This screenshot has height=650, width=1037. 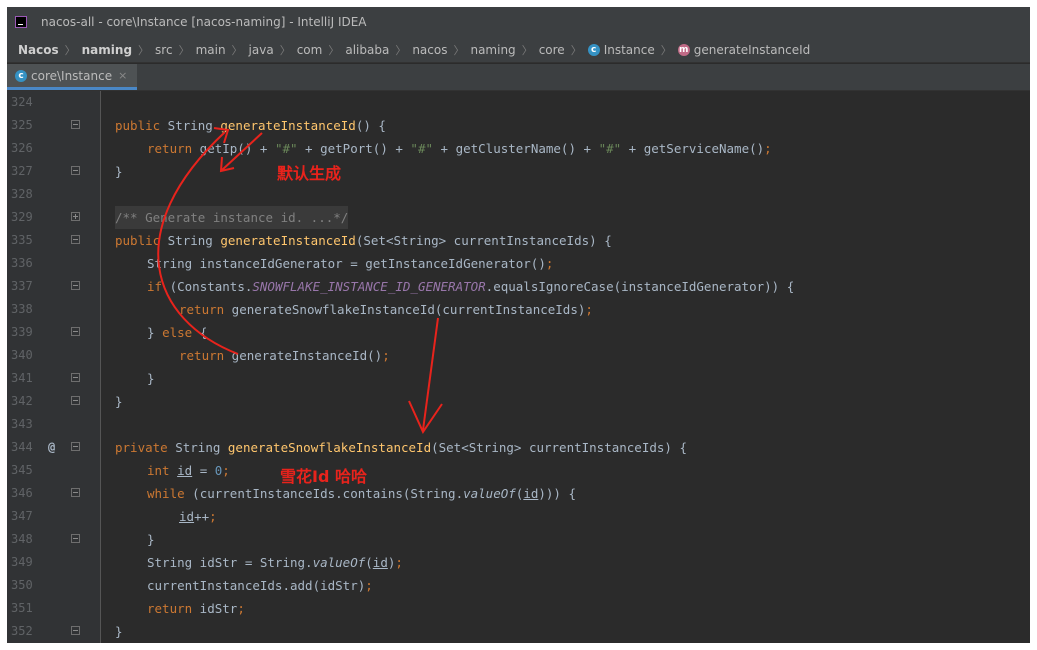 What do you see at coordinates (22, 470) in the screenshot?
I see `line-number: 345` at bounding box center [22, 470].